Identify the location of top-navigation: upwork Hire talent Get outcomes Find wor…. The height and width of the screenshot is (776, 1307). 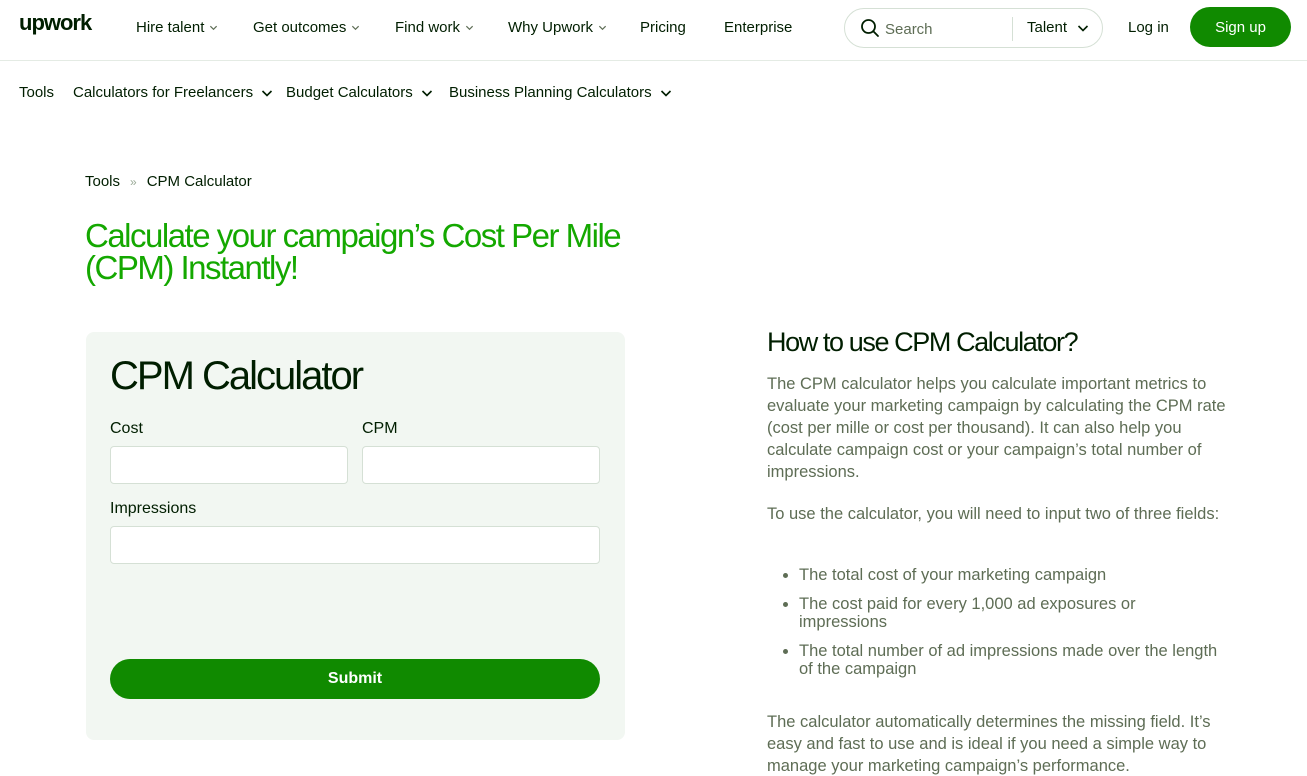
(653, 30).